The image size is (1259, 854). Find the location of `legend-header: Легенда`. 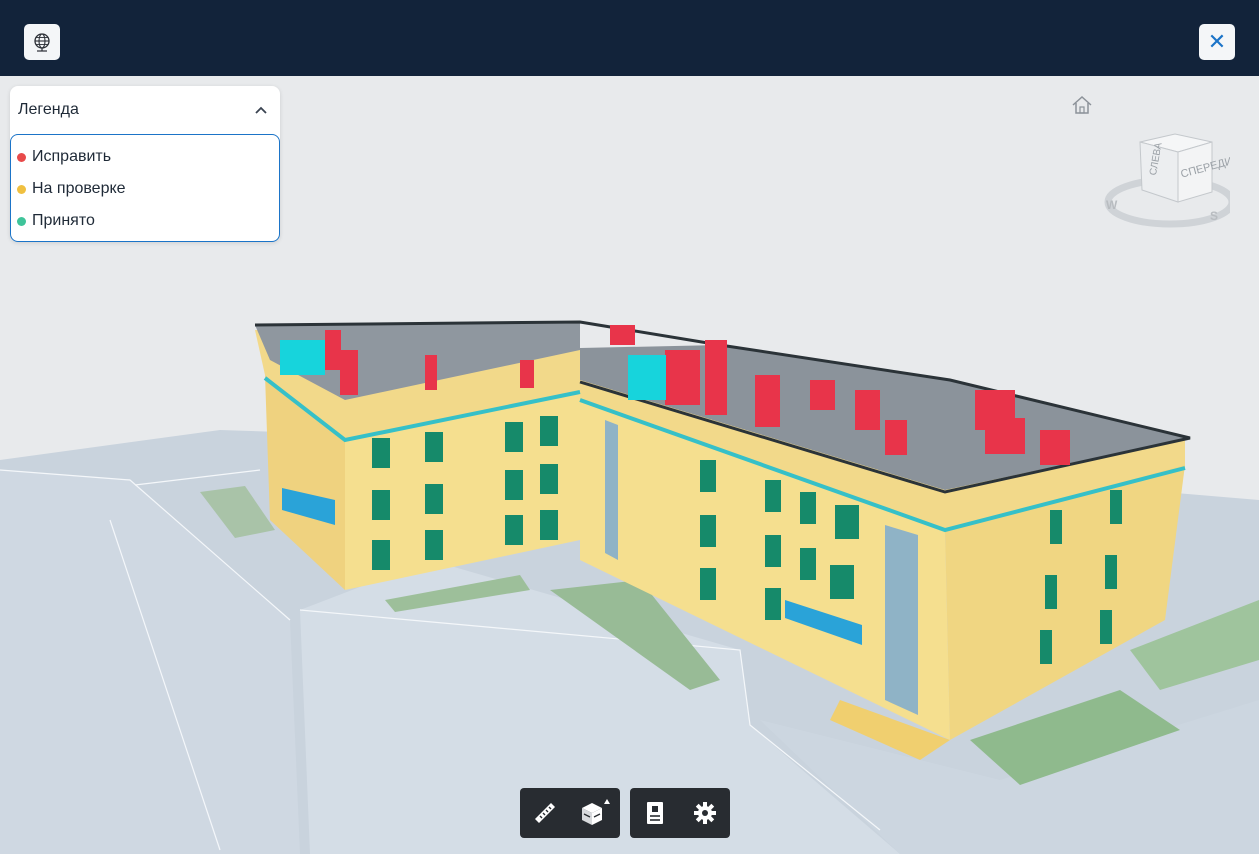

legend-header: Легенда is located at coordinates (145, 110).